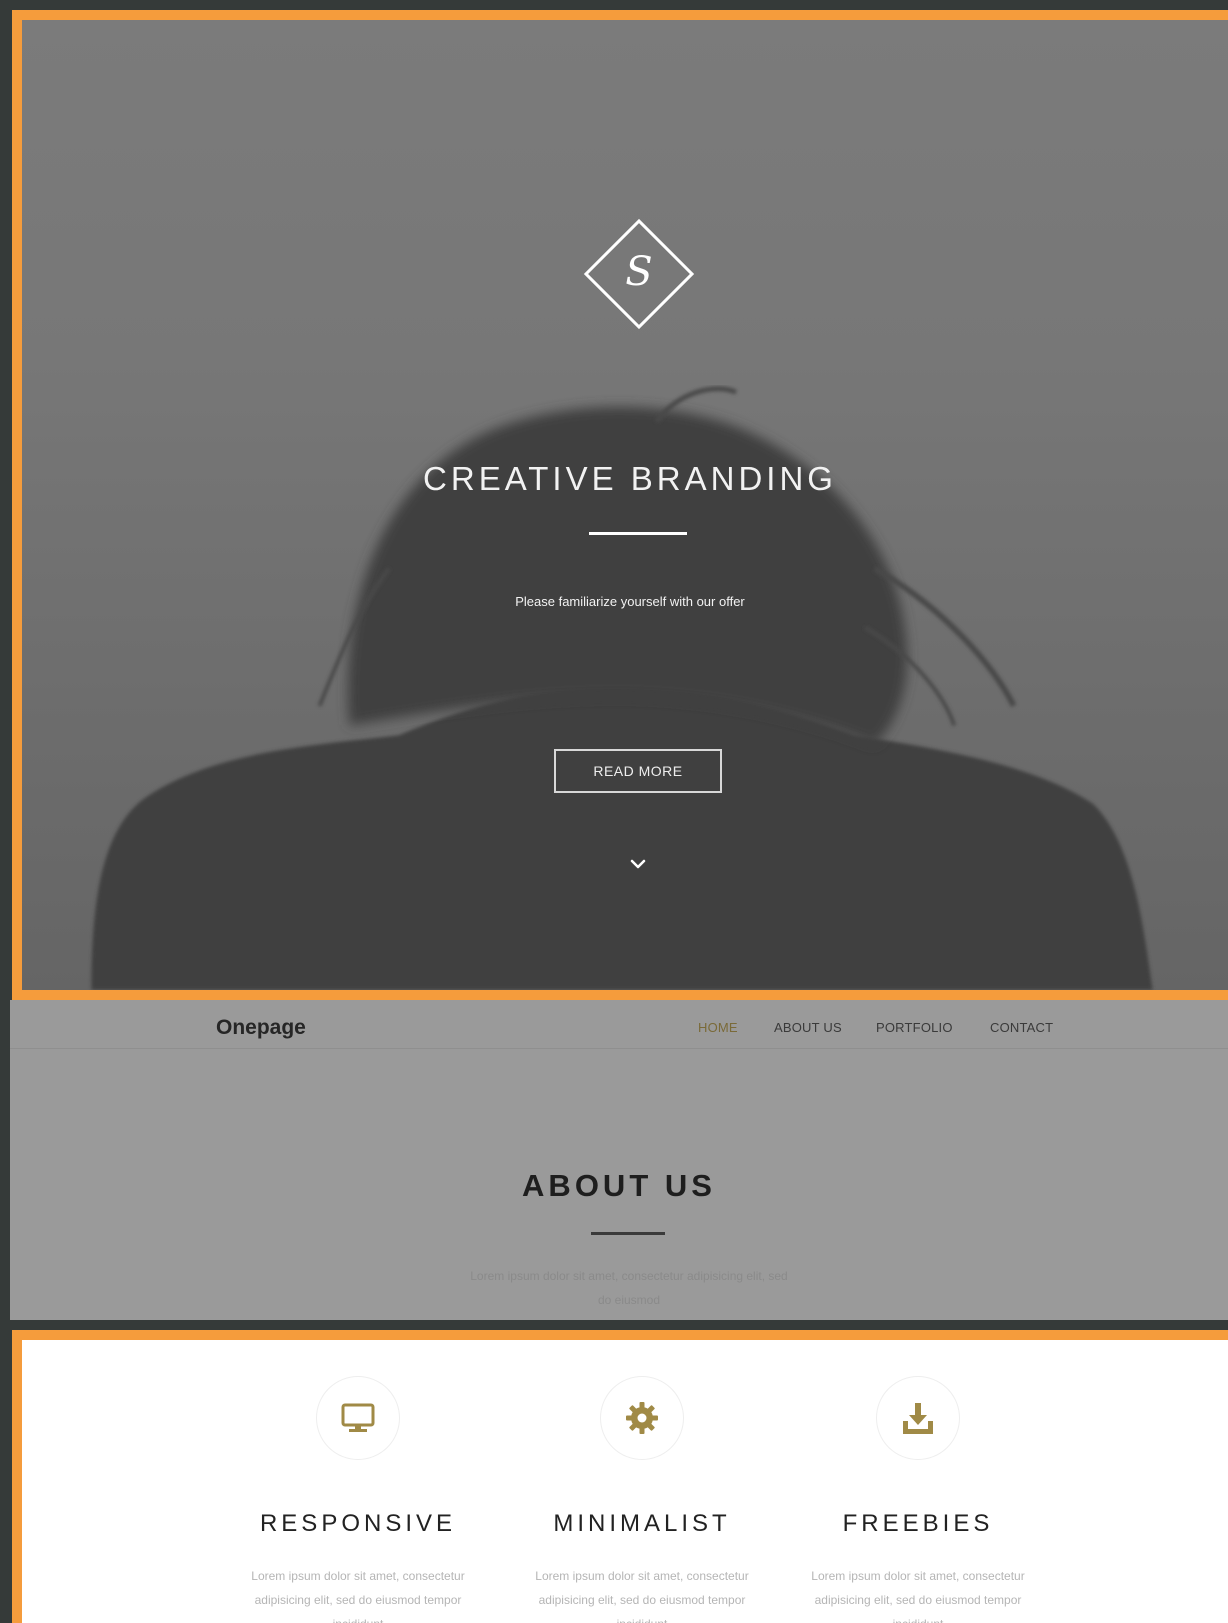 The height and width of the screenshot is (1623, 1228). What do you see at coordinates (638, 771) in the screenshot?
I see `read-more-button: READ MORE` at bounding box center [638, 771].